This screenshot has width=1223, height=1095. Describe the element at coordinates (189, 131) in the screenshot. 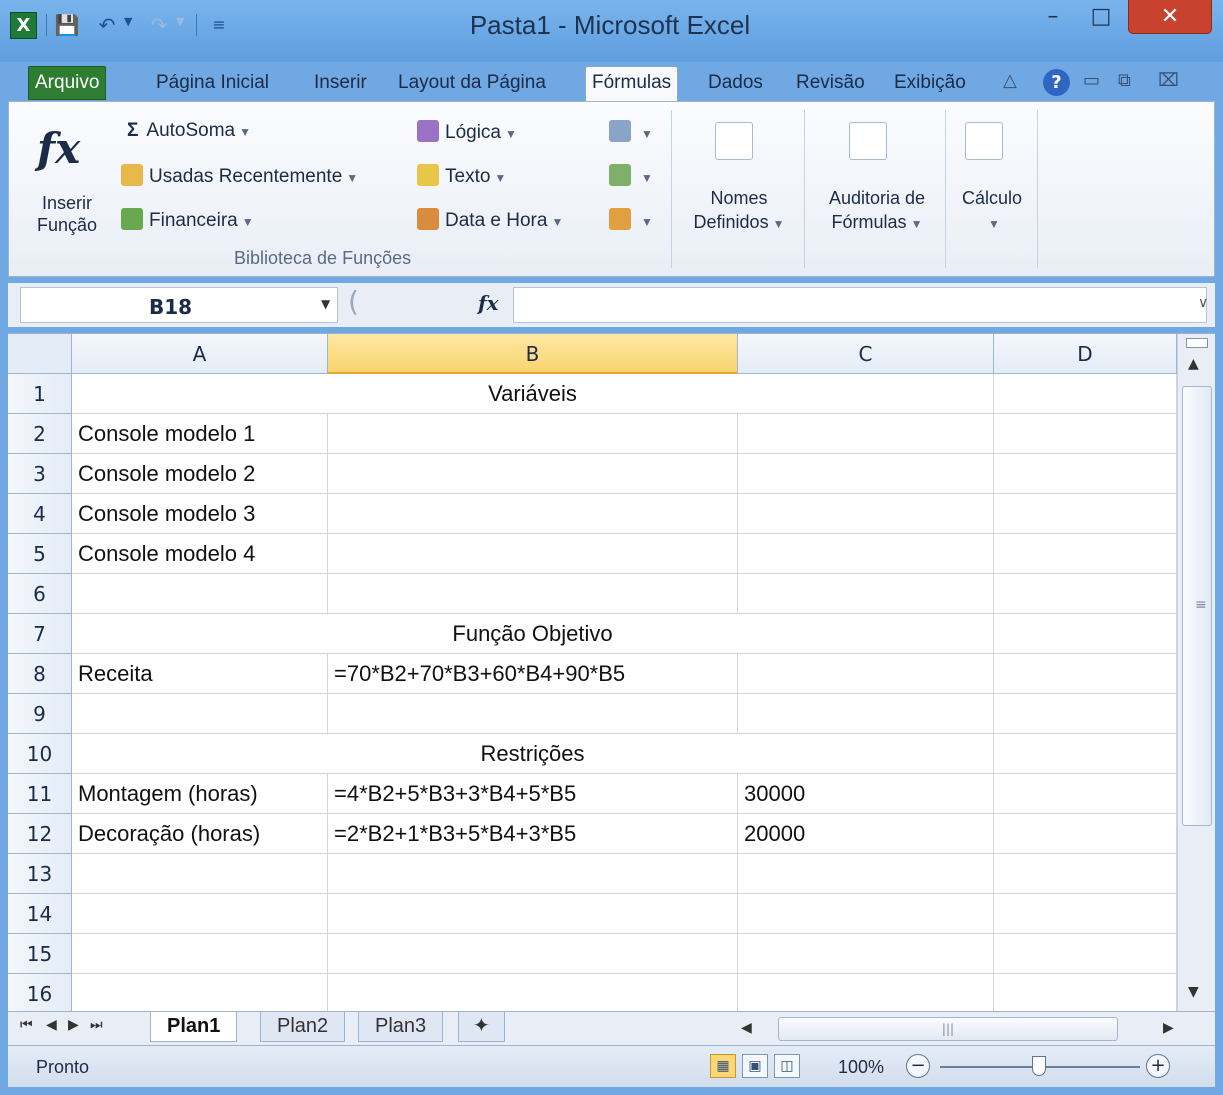

I see `autosum-button: Σ AutoSoma ▼` at that location.